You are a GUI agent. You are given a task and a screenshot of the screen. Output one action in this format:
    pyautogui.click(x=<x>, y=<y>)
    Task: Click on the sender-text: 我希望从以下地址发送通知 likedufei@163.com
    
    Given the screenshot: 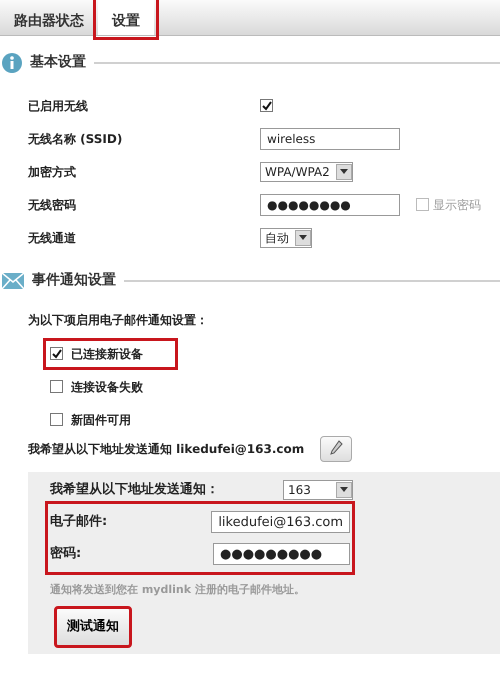 What is the action you would take?
    pyautogui.click(x=166, y=449)
    